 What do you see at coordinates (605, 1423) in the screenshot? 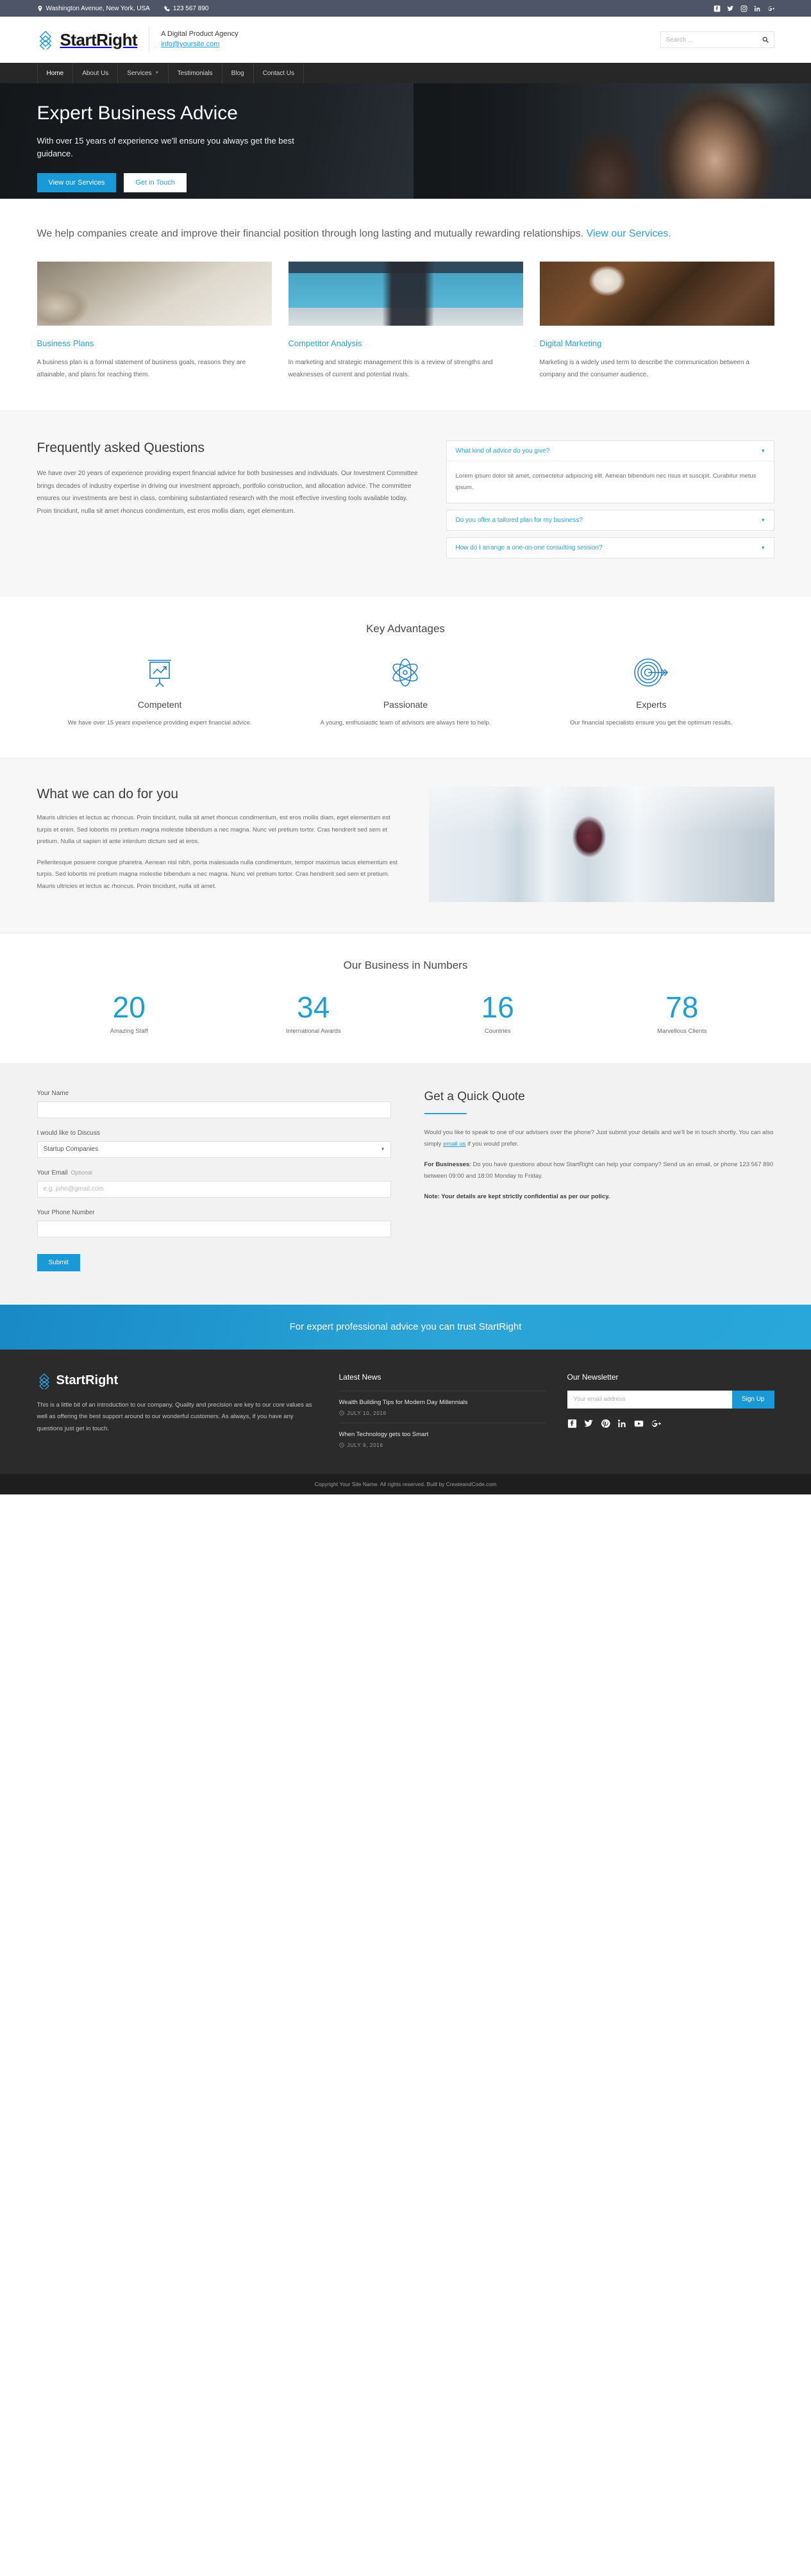
I see `pinterest-icon` at bounding box center [605, 1423].